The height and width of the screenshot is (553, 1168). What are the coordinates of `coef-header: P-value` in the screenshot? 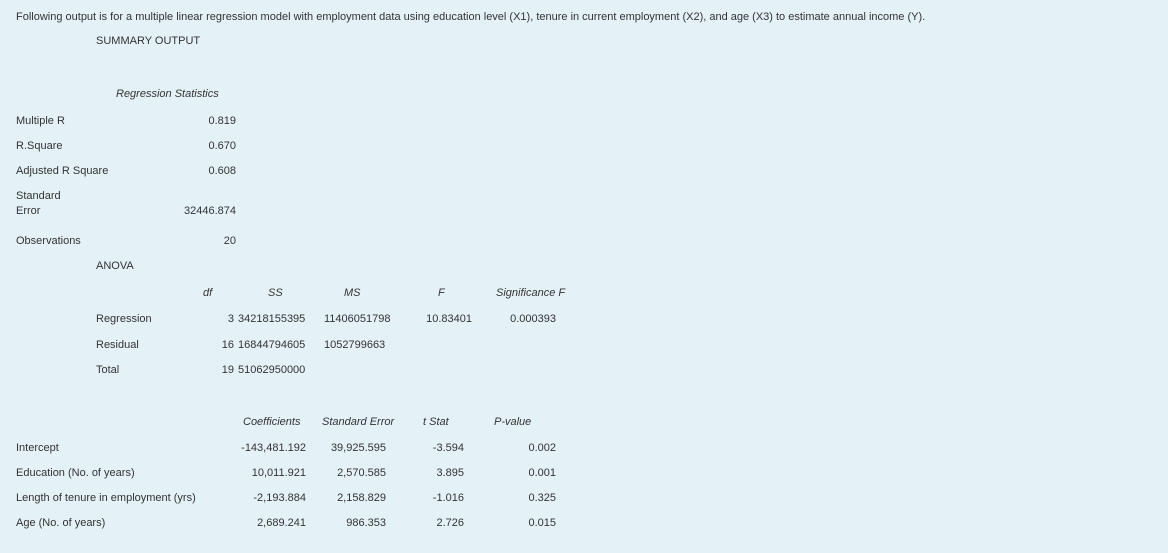 It's located at (513, 422).